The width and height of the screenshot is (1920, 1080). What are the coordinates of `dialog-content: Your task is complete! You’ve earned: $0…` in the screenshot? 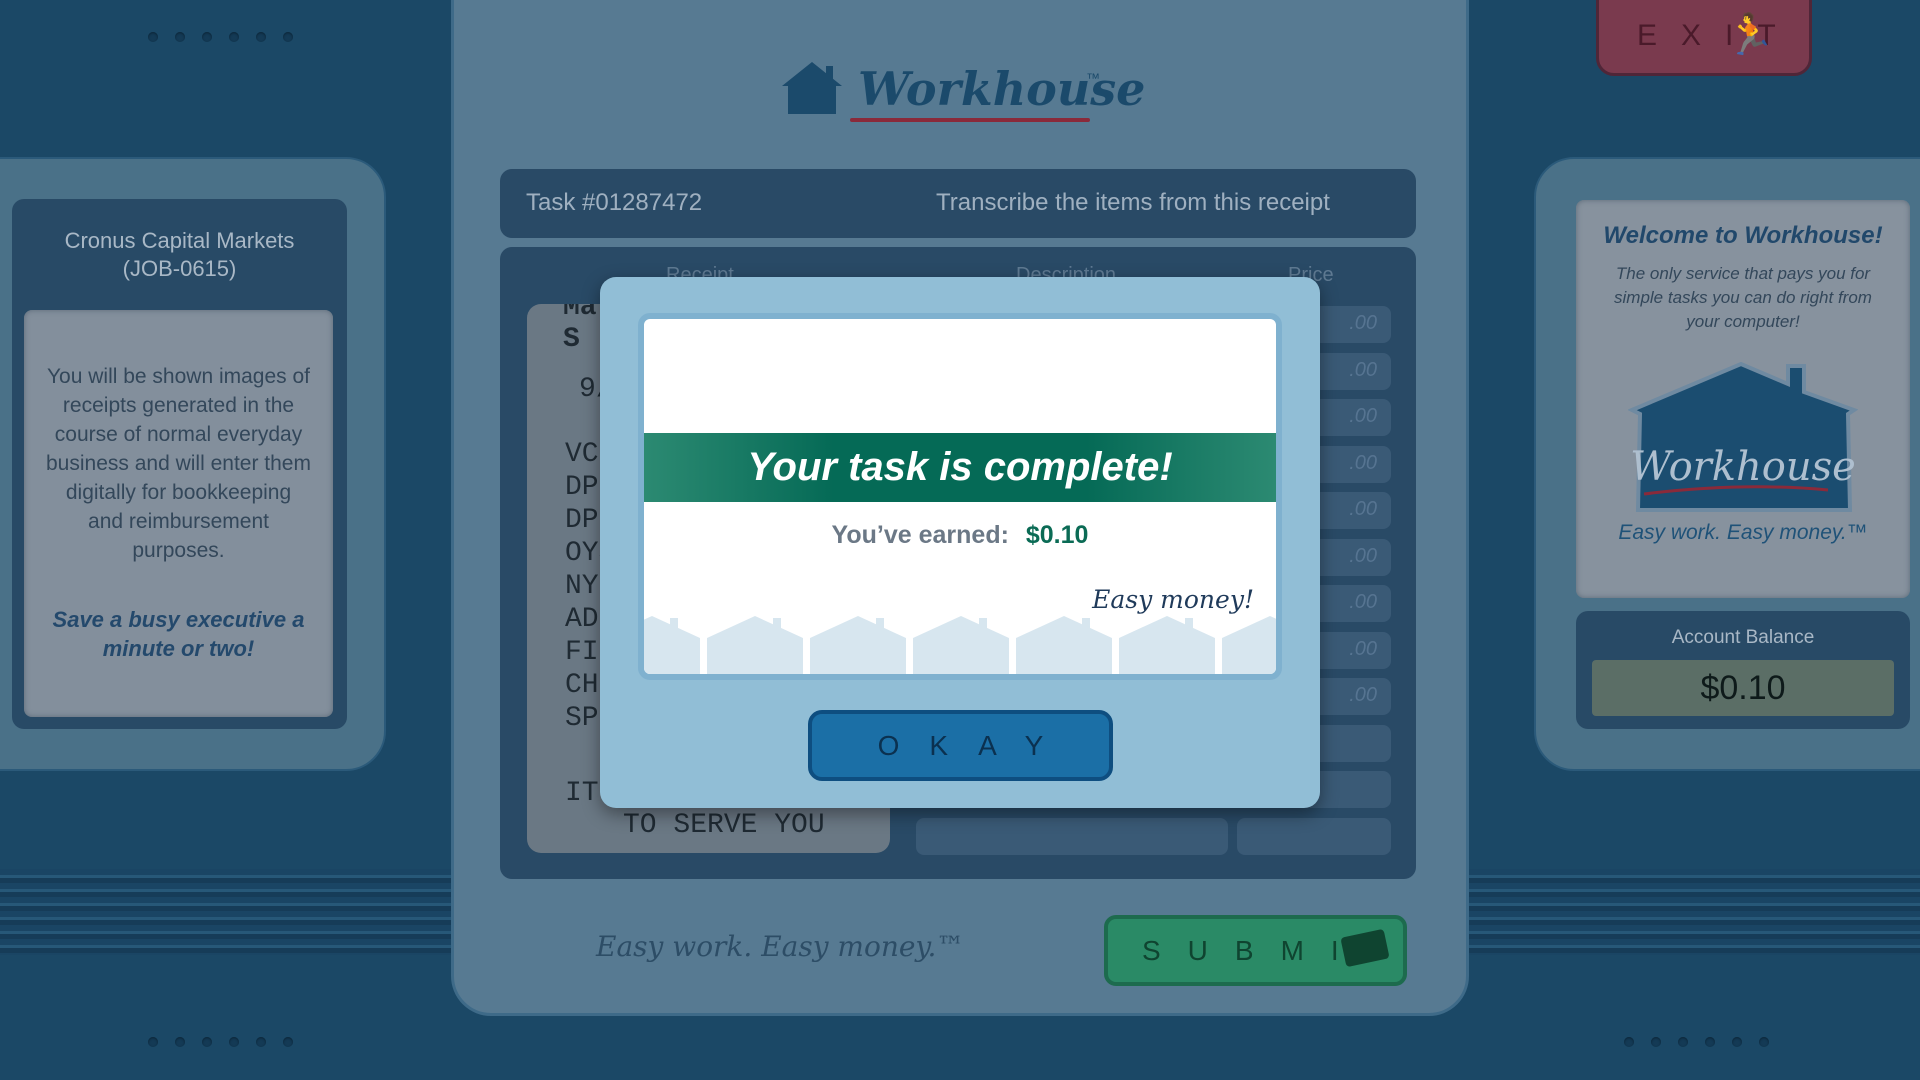 It's located at (960, 496).